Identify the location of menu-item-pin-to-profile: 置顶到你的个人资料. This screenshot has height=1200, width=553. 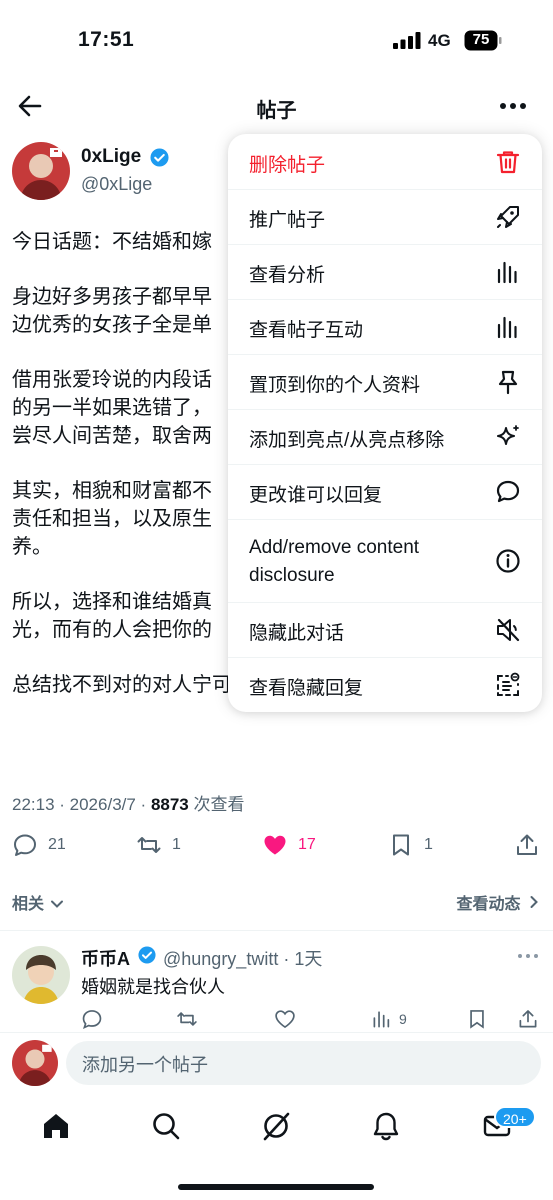
(385, 382).